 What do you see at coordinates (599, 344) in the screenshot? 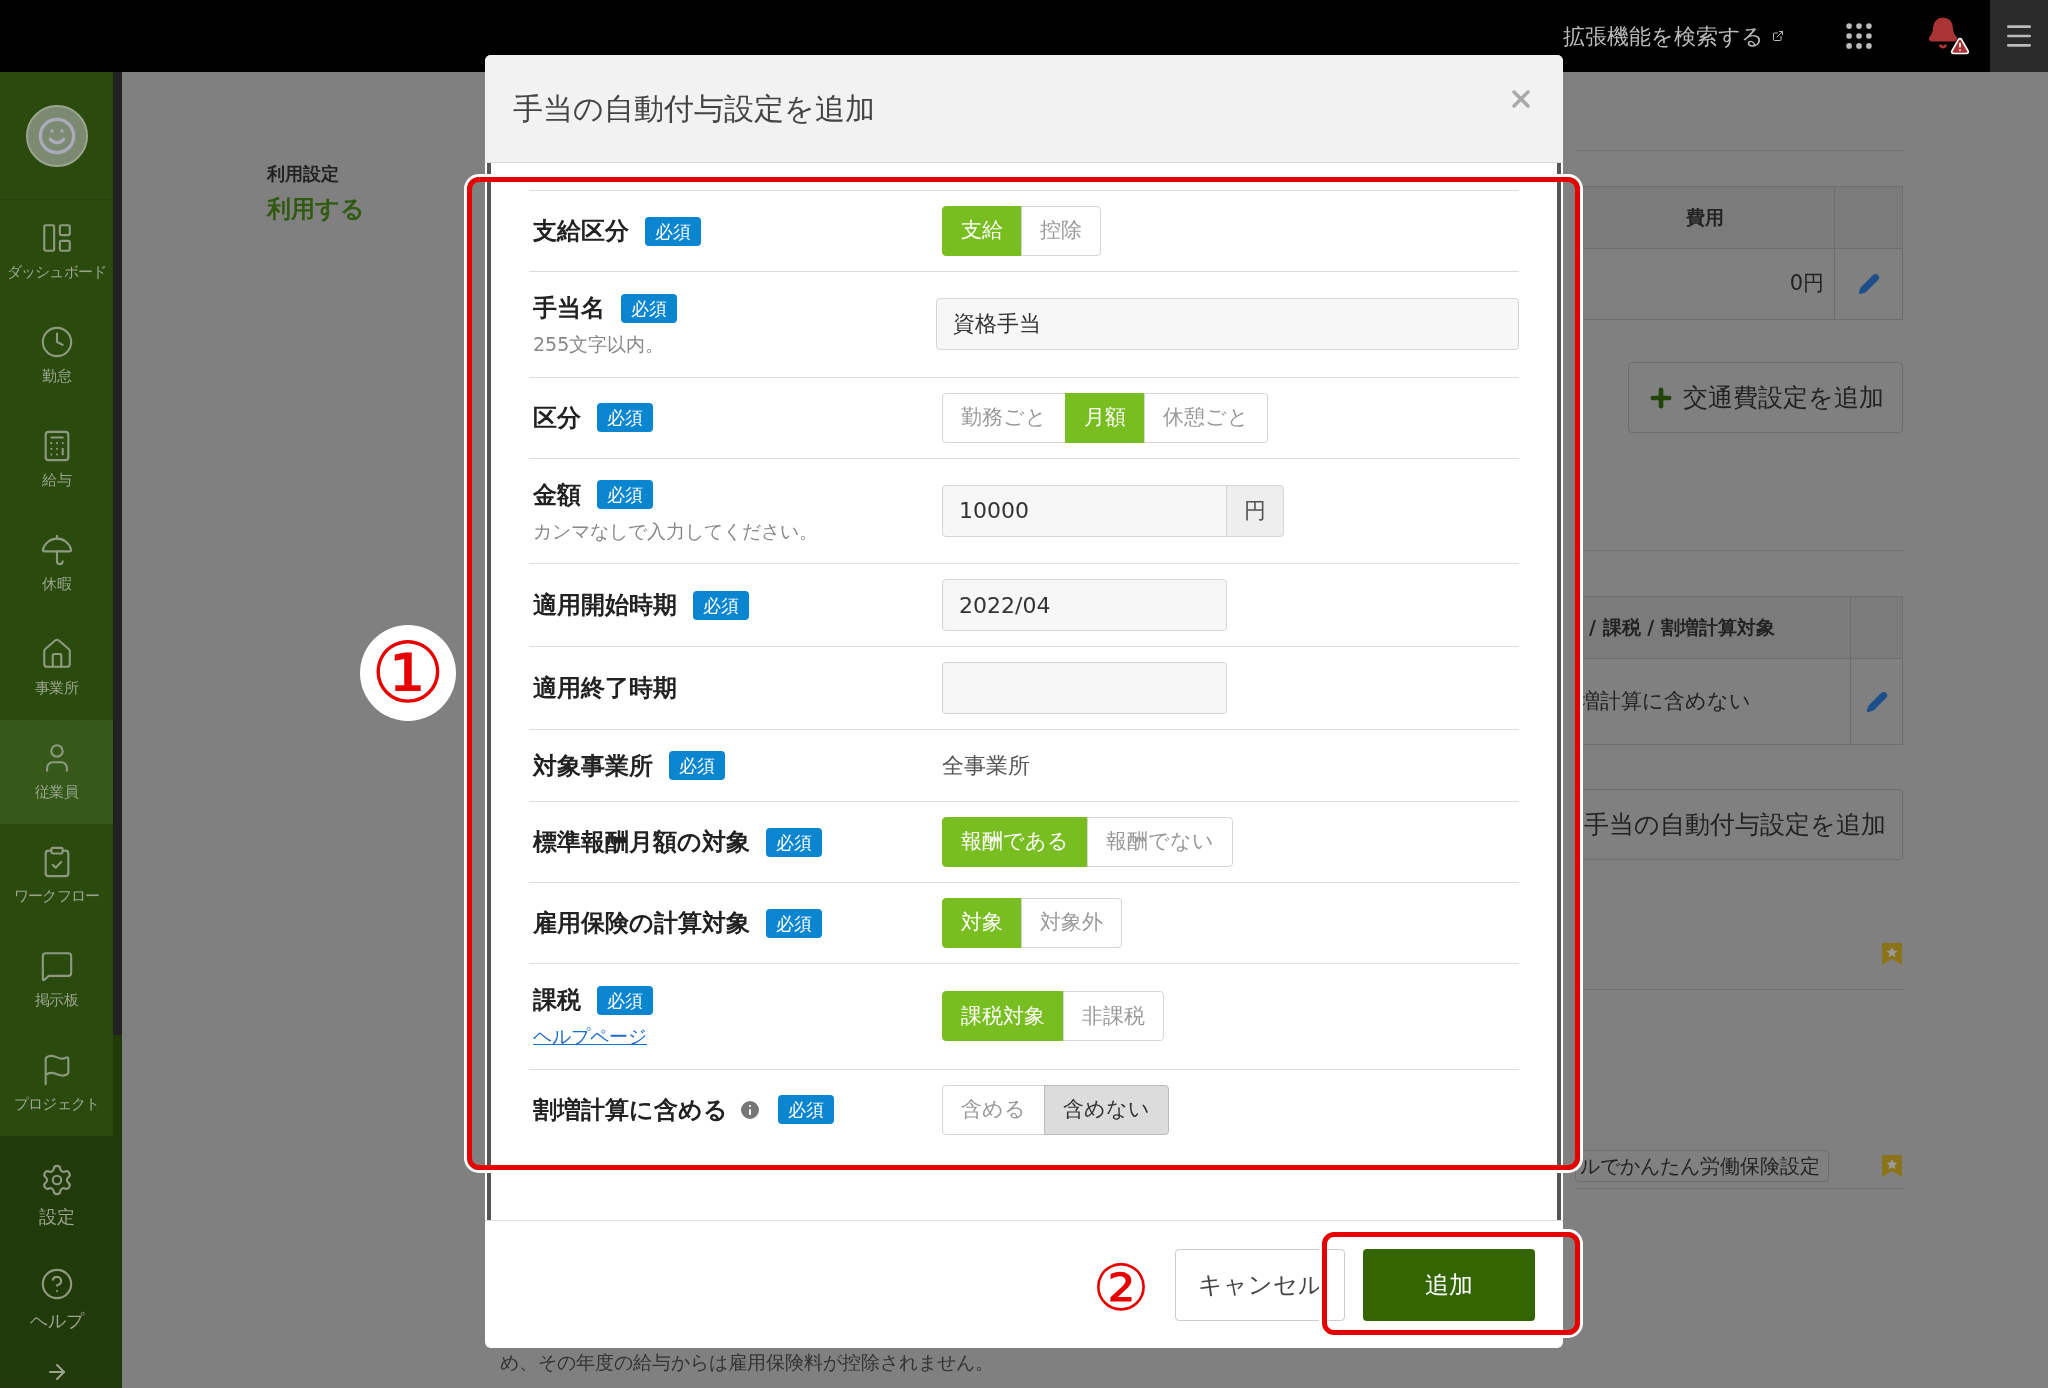
I see `field-note: 255文字以内。` at bounding box center [599, 344].